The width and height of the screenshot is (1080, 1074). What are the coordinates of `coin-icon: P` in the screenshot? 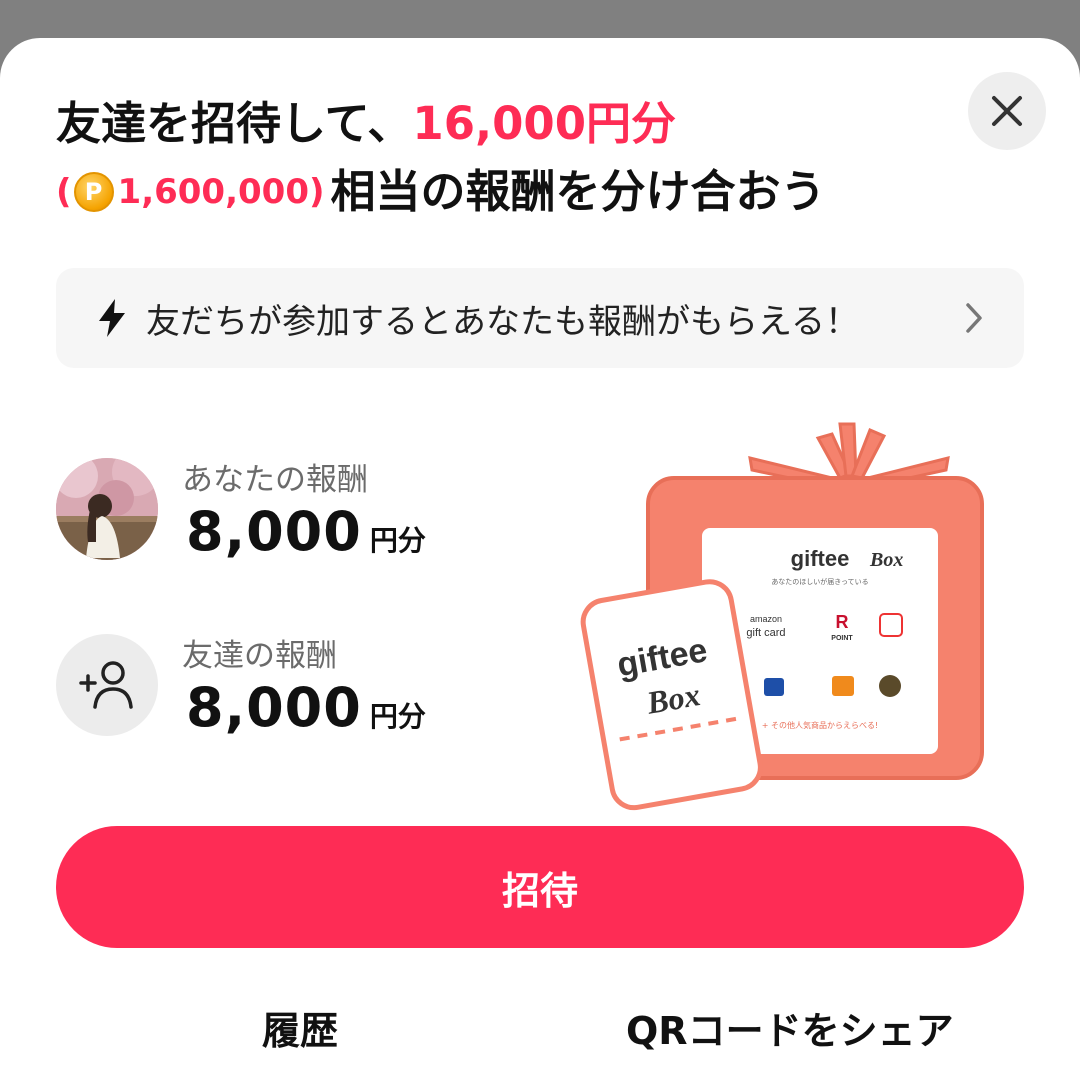 It's located at (93, 192).